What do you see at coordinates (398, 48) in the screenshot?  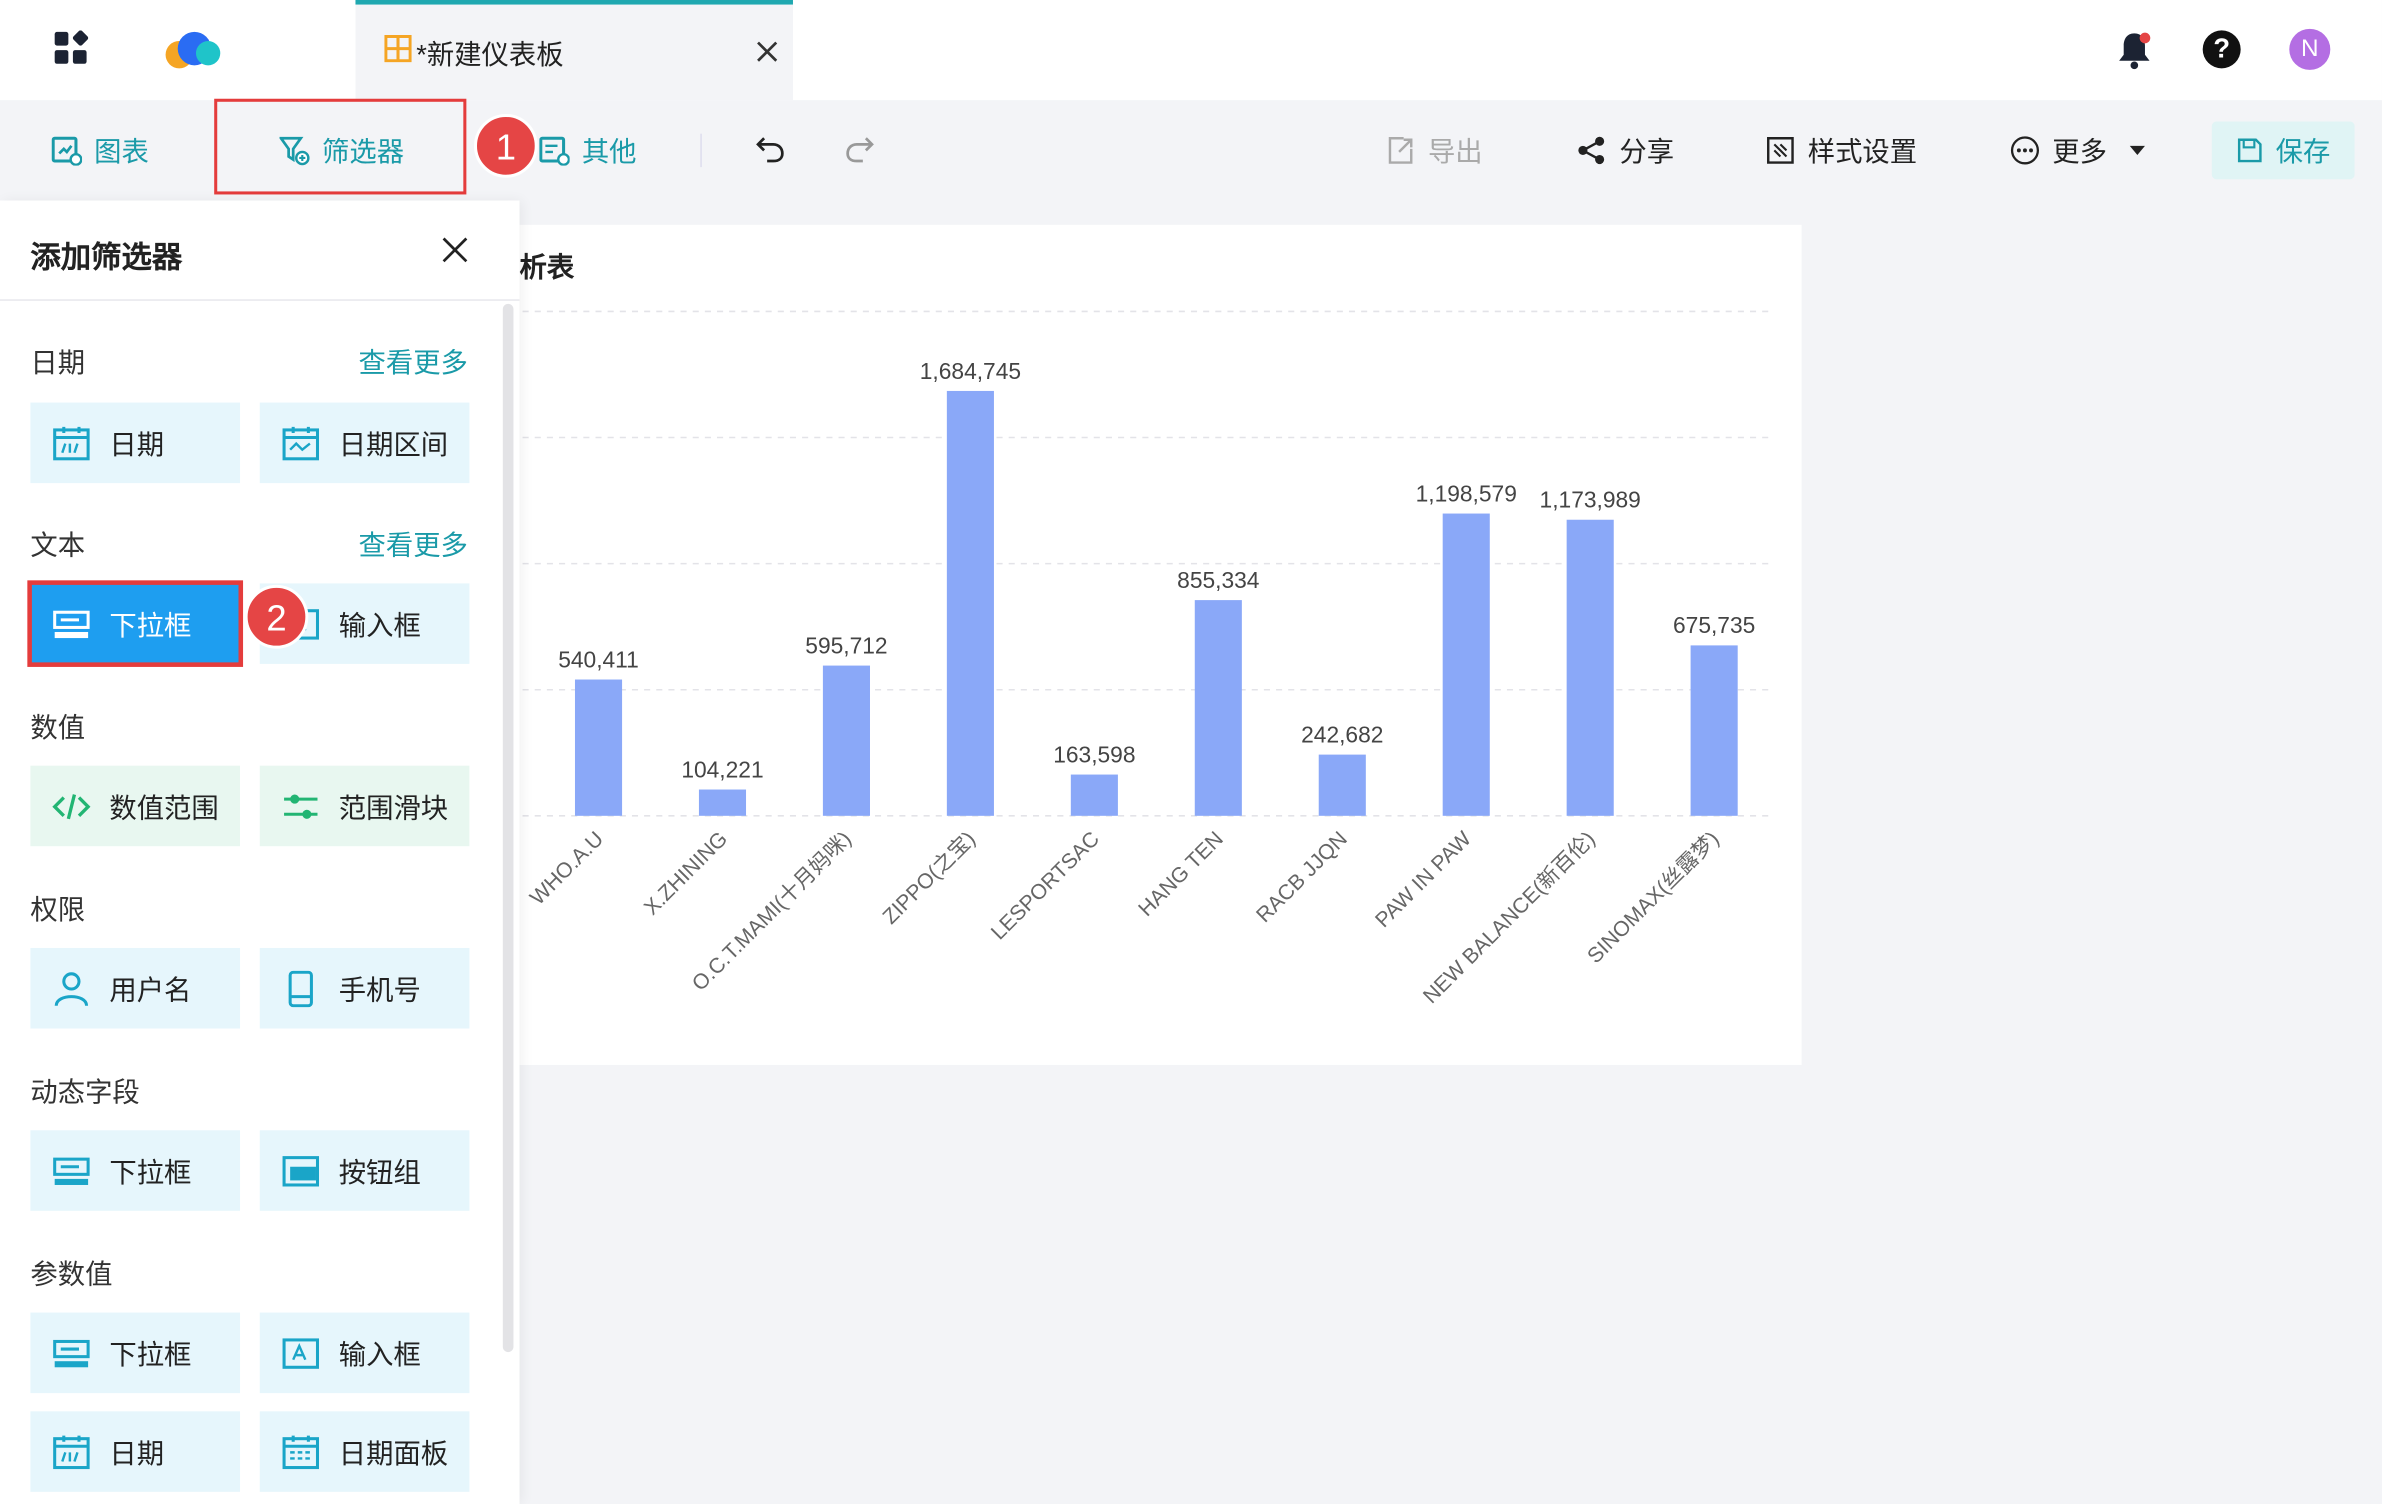 I see `dashboard-icon` at bounding box center [398, 48].